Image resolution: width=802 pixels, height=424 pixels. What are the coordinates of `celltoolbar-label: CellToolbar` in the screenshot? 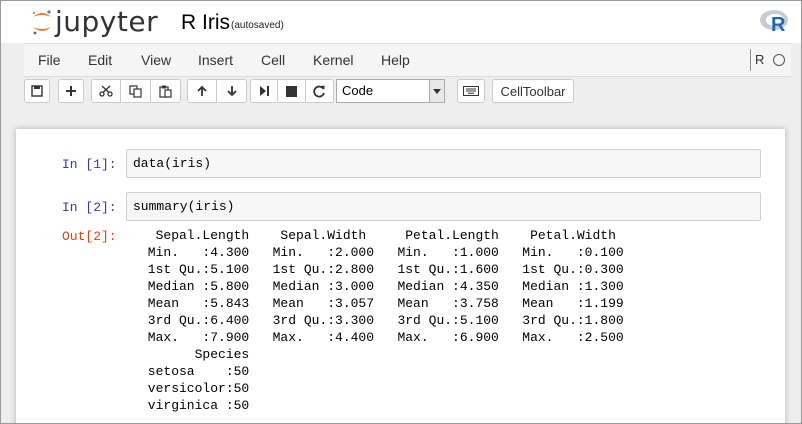 It's located at (533, 91).